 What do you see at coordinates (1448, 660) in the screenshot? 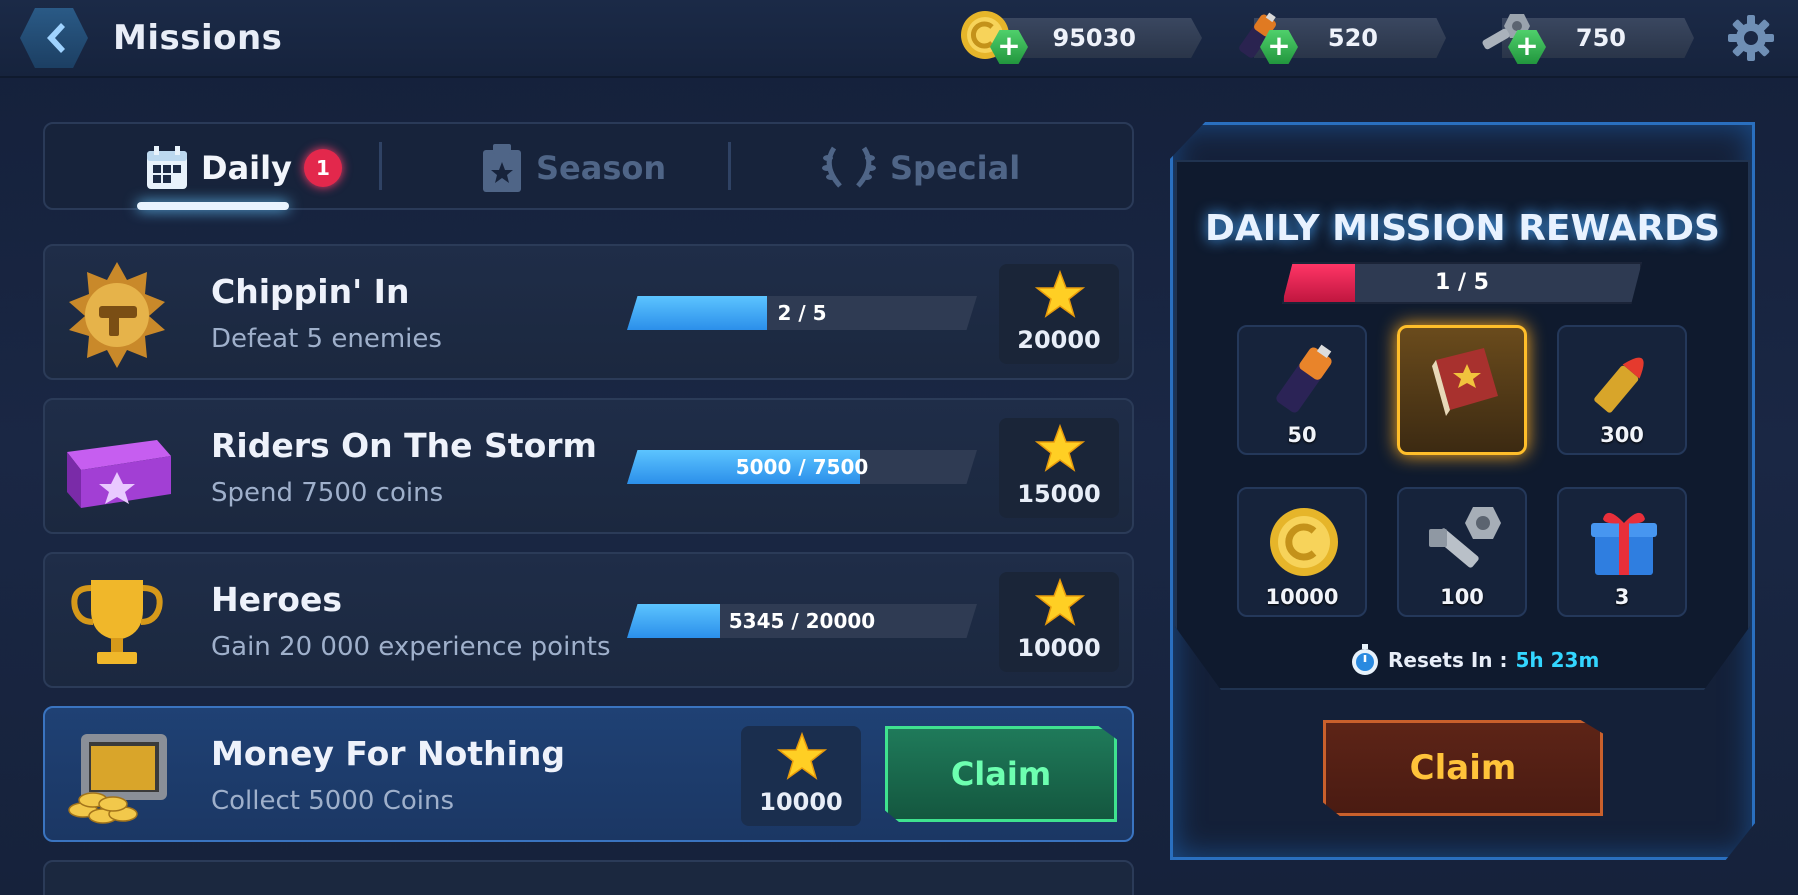
I see `resets-label: Resets In :` at bounding box center [1448, 660].